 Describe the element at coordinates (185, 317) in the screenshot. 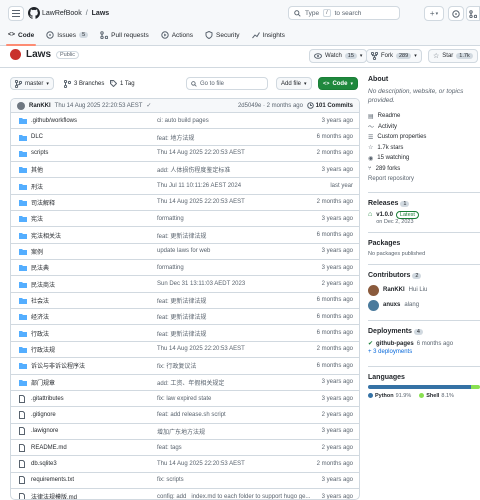

I see `table-row: 经济法 feat: 更新法律法规 6 months ago` at that location.